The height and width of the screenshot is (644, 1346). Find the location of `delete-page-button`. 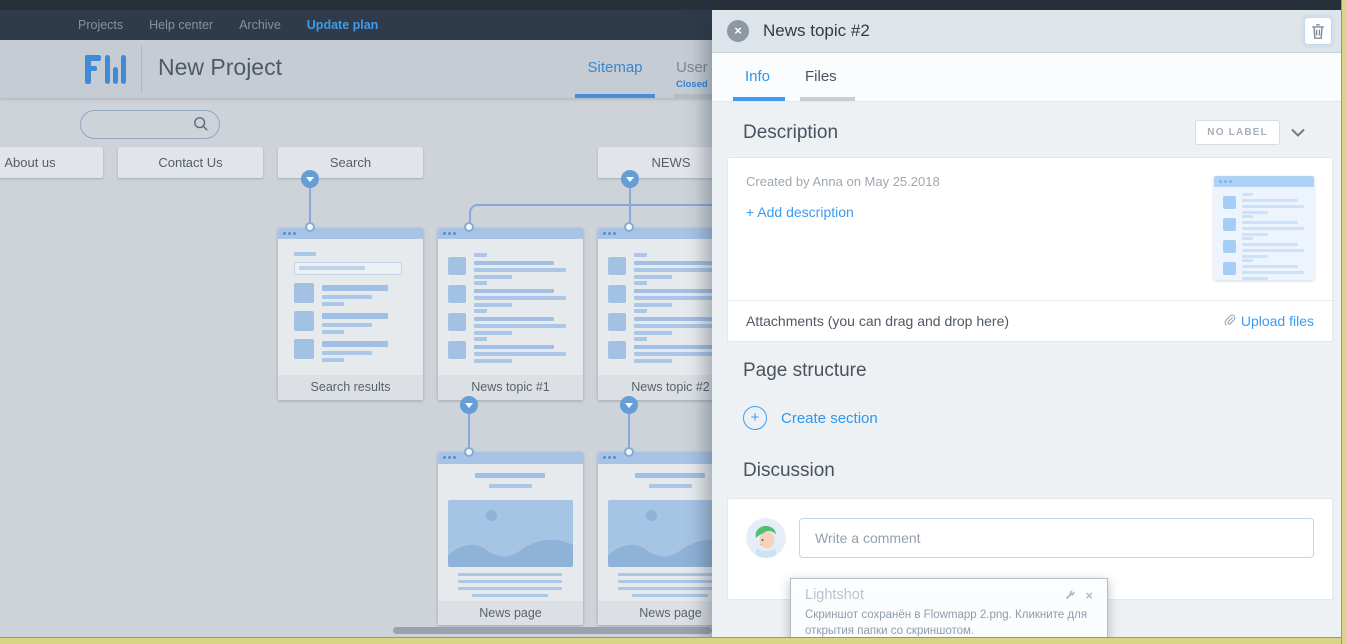

delete-page-button is located at coordinates (1318, 31).